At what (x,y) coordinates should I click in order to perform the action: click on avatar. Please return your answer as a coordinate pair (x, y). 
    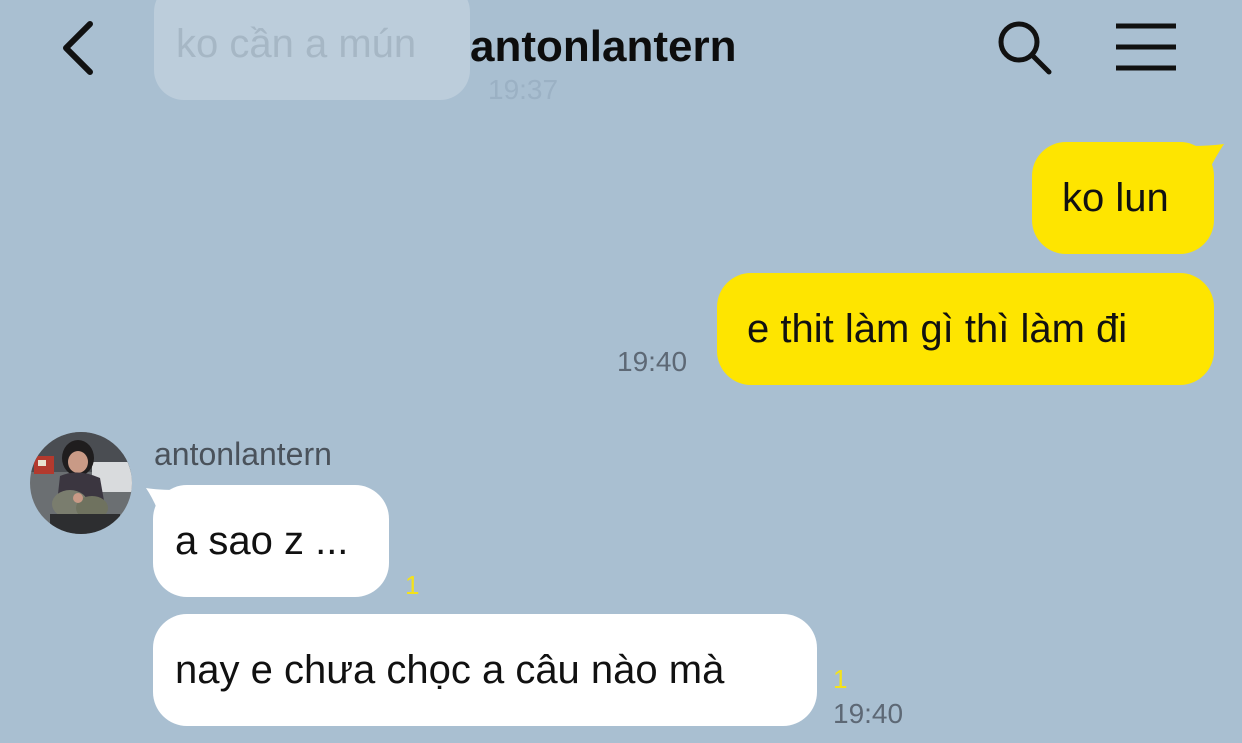
    Looking at the image, I should click on (81, 483).